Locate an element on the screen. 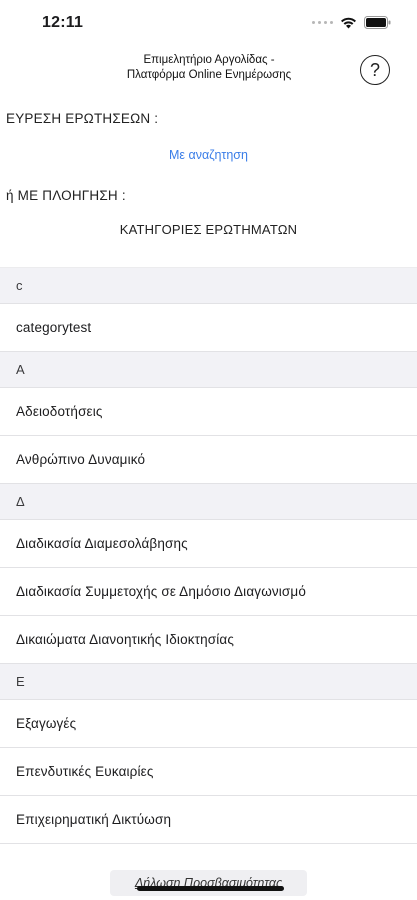 This screenshot has height=900, width=417. category-item-label: Επενδυτικές Ευκαιρίες is located at coordinates (85, 771).